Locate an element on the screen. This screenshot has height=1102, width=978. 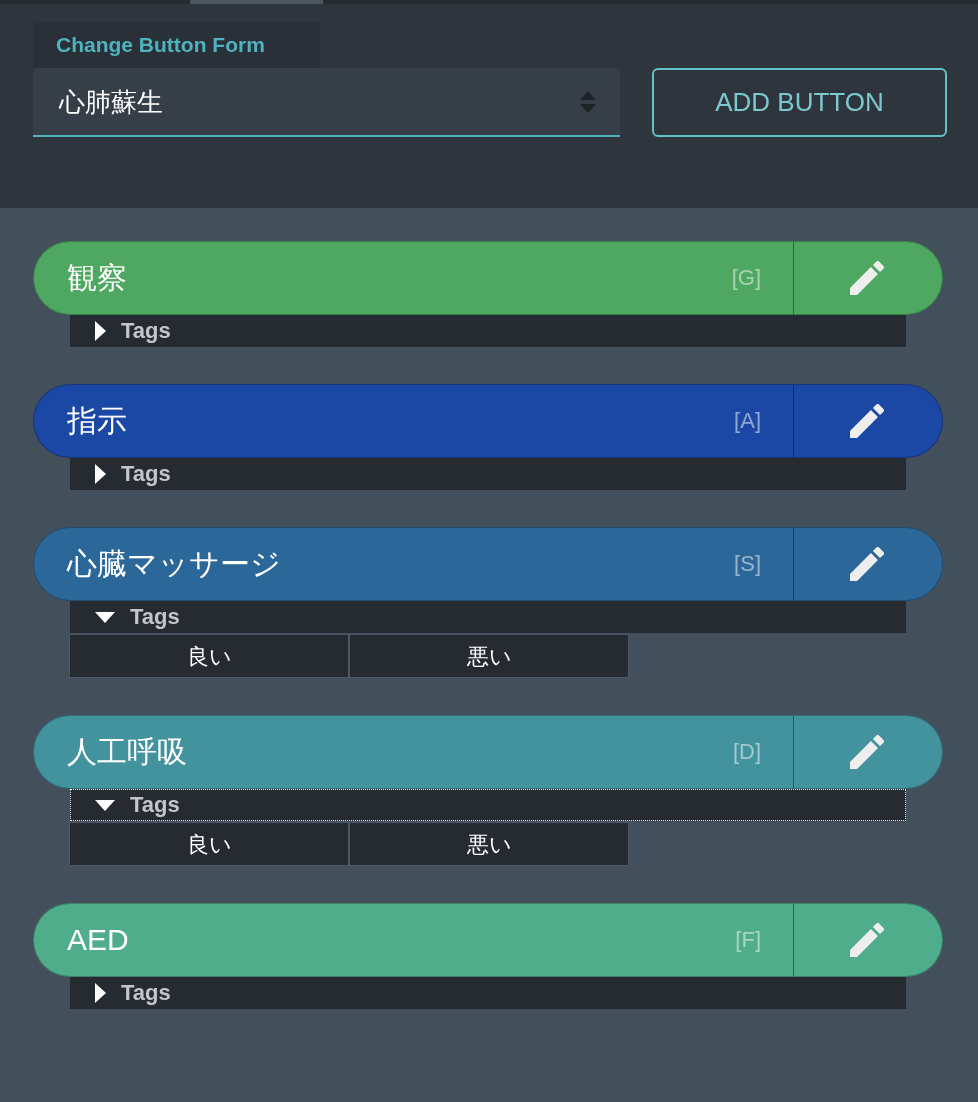
shortcut-key: [F] is located at coordinates (748, 940).